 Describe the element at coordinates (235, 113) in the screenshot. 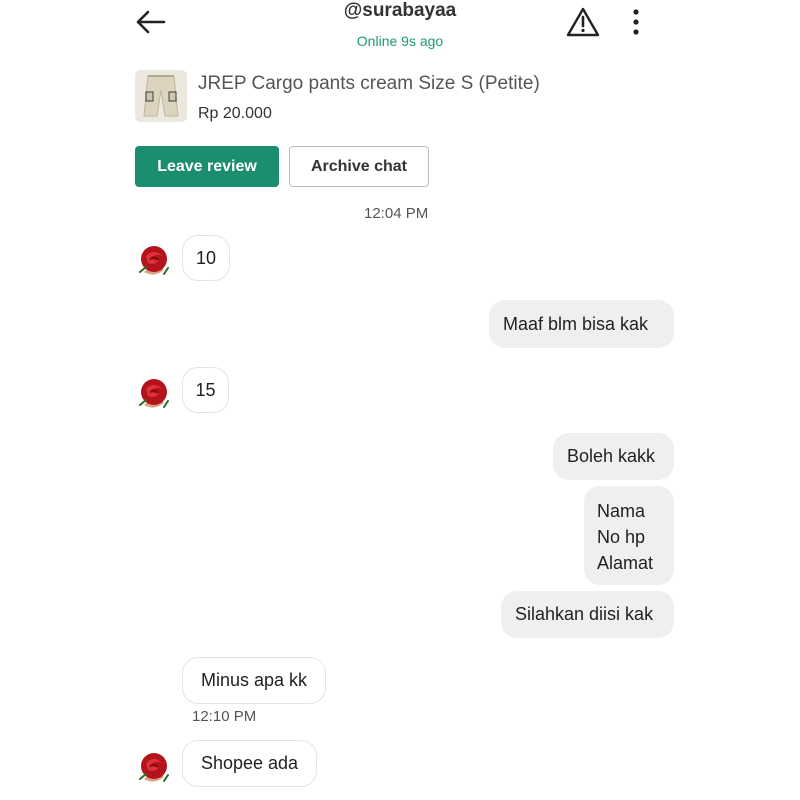

I see `product-price: Rp 20.000` at that location.